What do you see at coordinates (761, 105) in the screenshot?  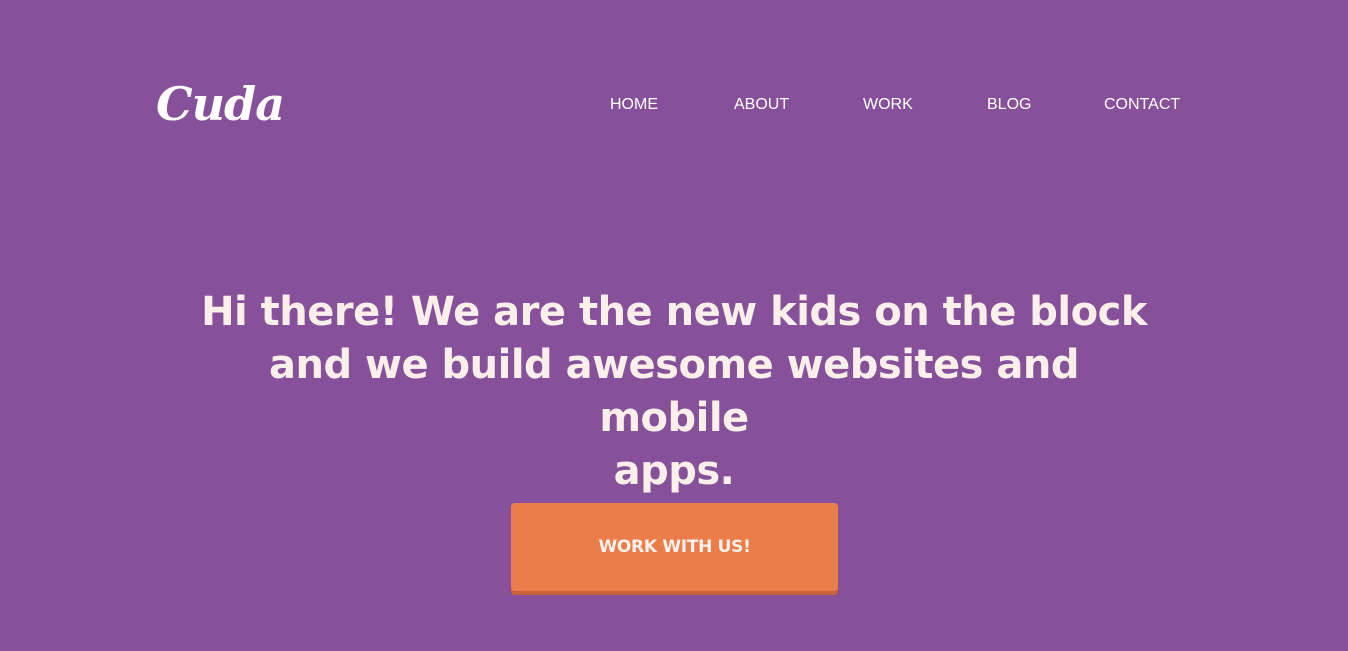 I see `nav-item-about: ABOUT` at bounding box center [761, 105].